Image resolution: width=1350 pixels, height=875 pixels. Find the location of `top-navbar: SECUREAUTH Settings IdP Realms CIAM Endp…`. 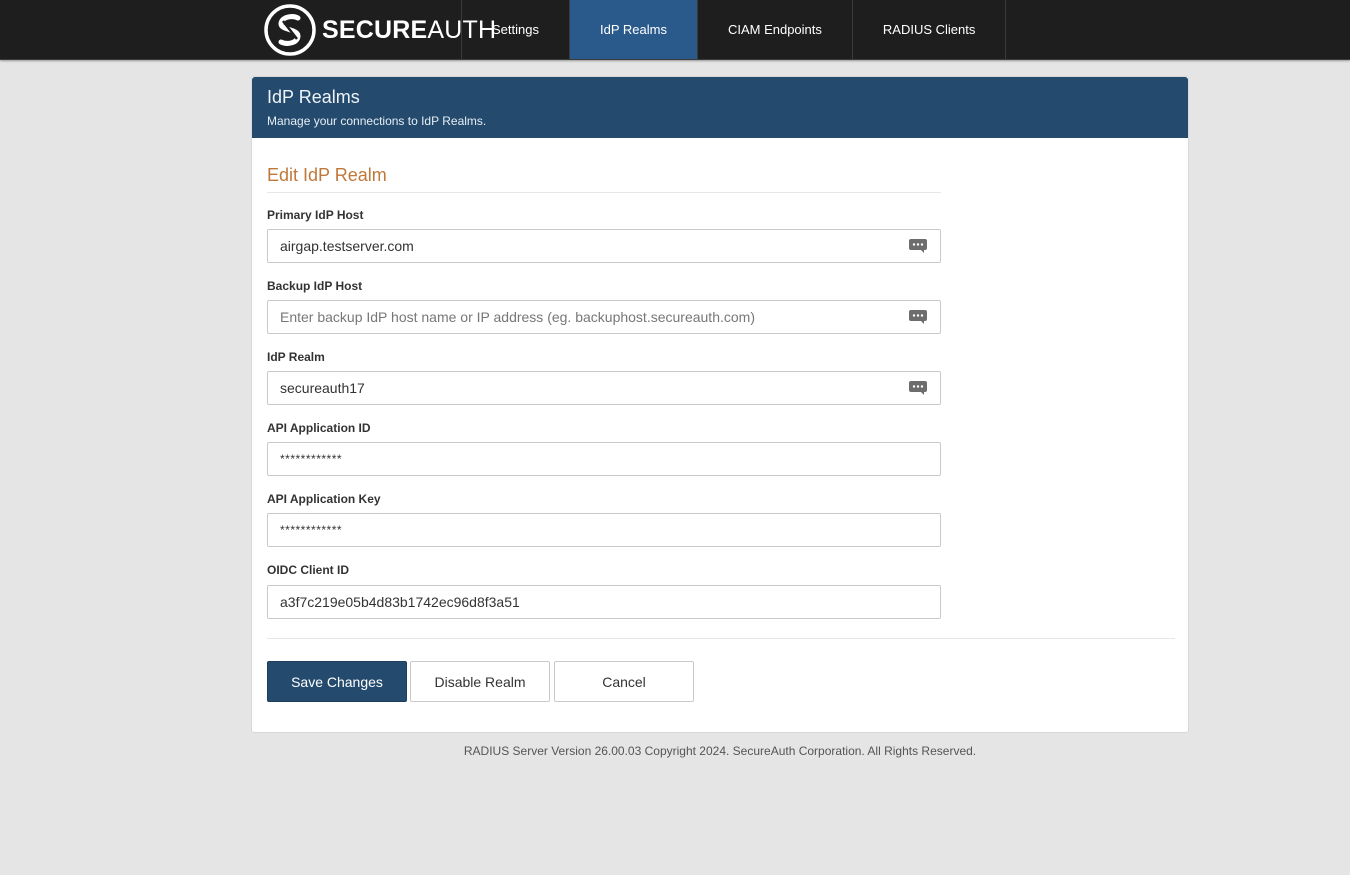

top-navbar: SECUREAUTH Settings IdP Realms CIAM Endp… is located at coordinates (675, 30).